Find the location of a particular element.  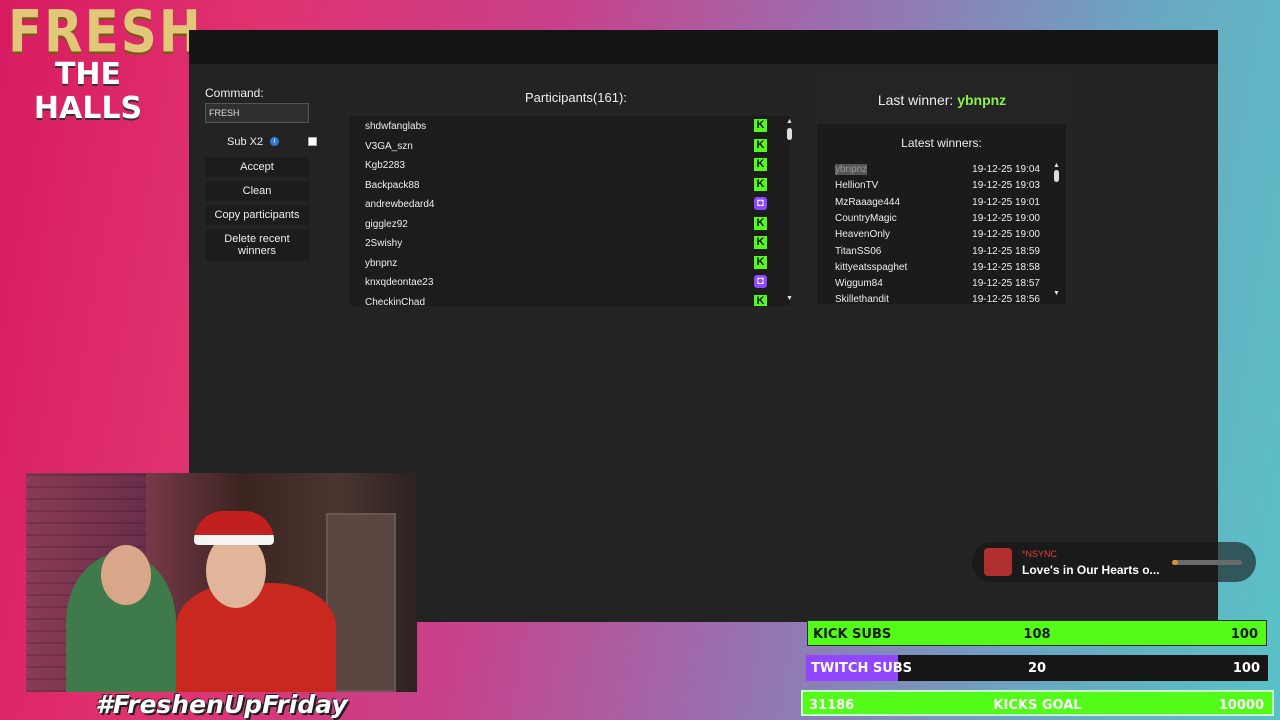

participant-row: gigglez92 K is located at coordinates (570, 224).